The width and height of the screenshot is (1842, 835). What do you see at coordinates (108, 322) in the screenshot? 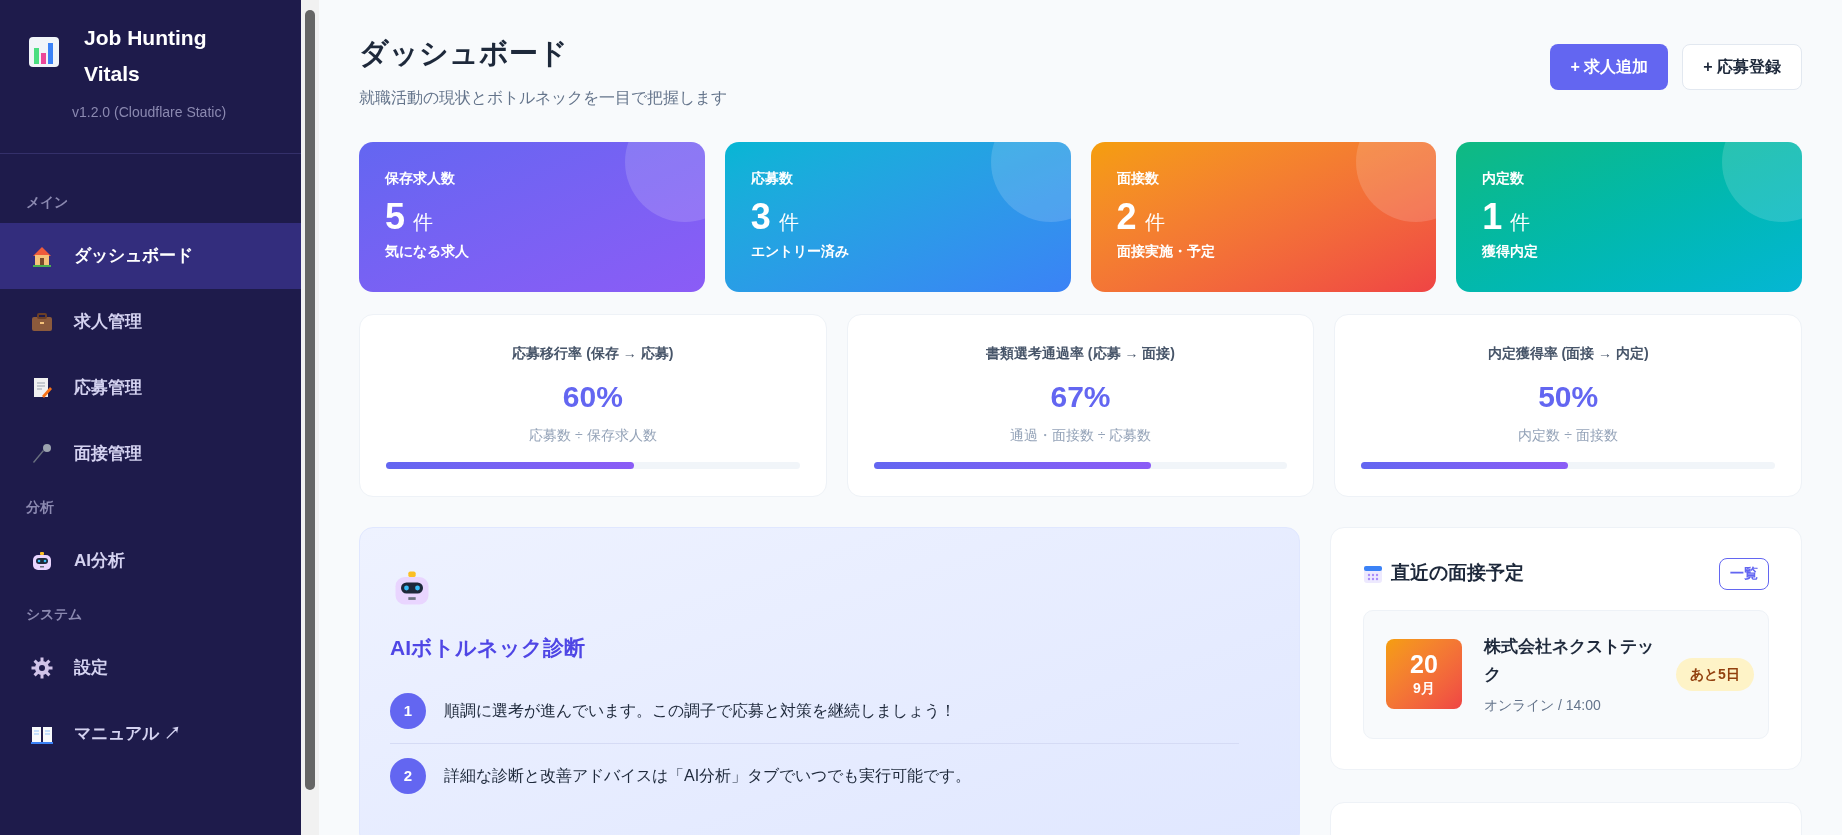
I see `nav-label: 求人管理` at bounding box center [108, 322].